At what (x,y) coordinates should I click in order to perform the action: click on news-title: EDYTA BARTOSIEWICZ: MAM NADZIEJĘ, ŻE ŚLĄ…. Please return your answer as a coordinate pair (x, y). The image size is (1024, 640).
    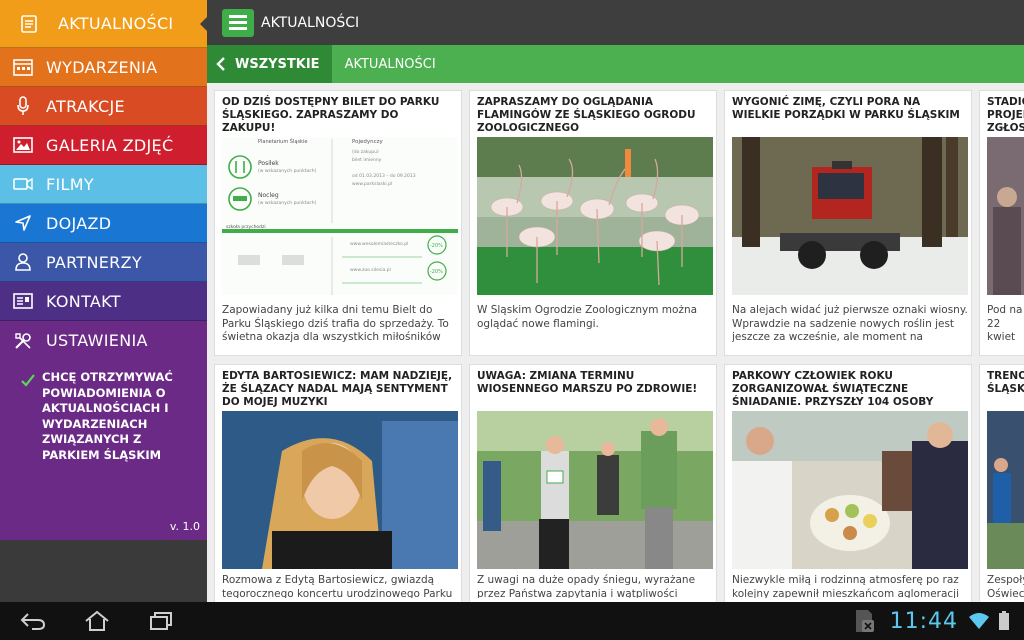
    Looking at the image, I should click on (337, 389).